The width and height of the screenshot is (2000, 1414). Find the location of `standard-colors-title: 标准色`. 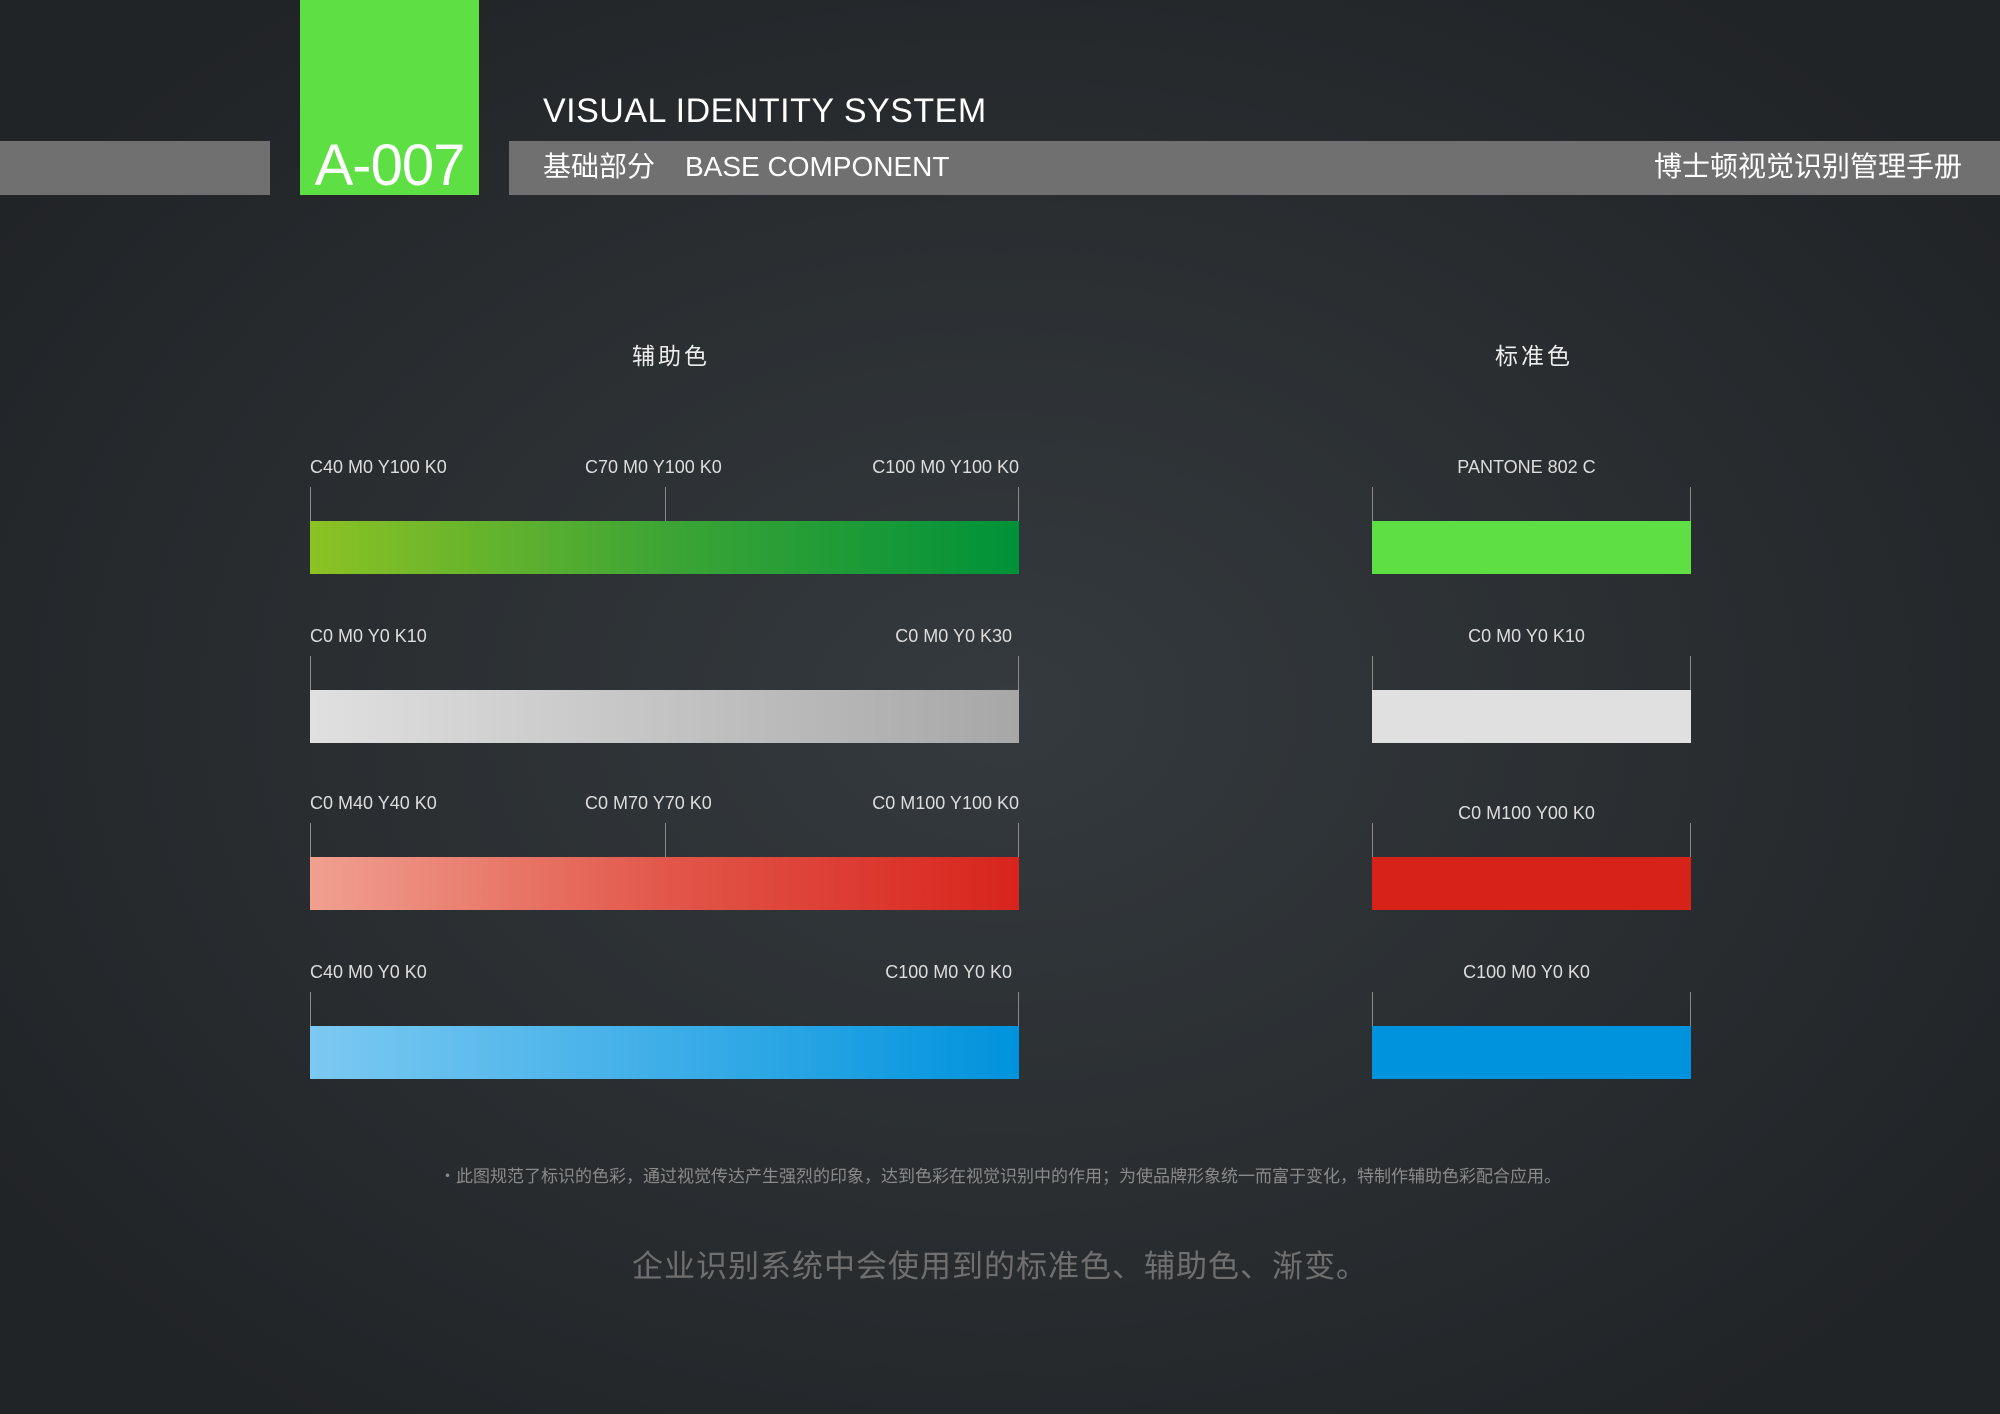

standard-colors-title: 标准色 is located at coordinates (1534, 356).